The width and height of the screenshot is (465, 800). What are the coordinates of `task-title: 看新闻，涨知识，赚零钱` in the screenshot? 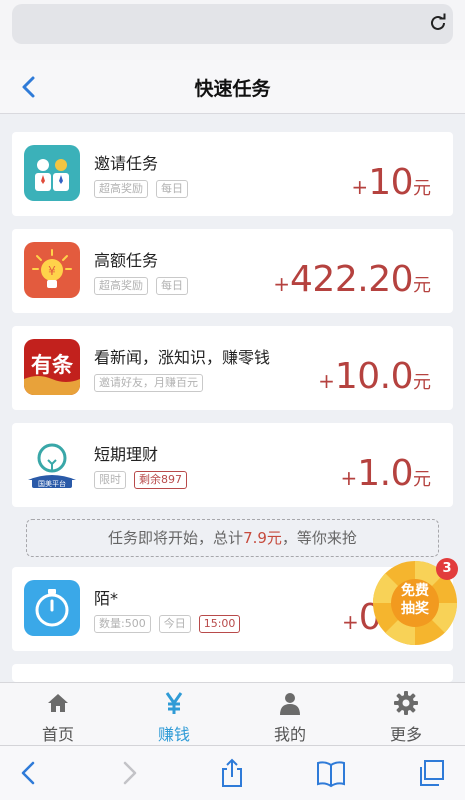 It's located at (182, 357).